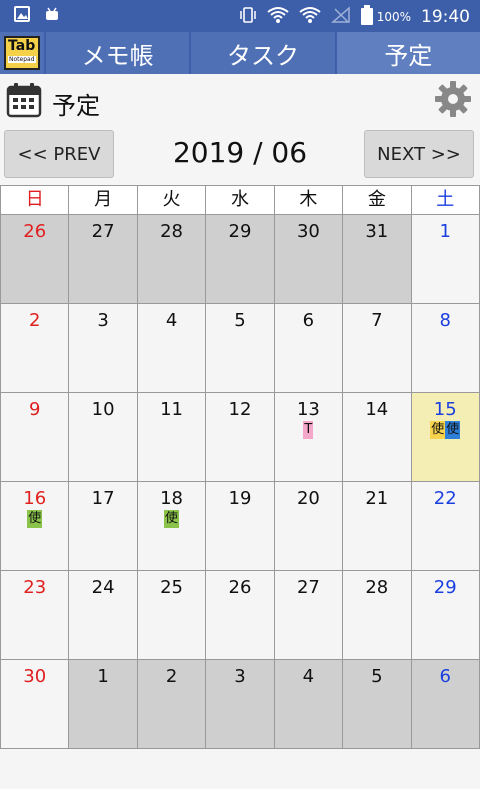 The height and width of the screenshot is (789, 480). What do you see at coordinates (308, 430) in the screenshot?
I see `event-tag: T` at bounding box center [308, 430].